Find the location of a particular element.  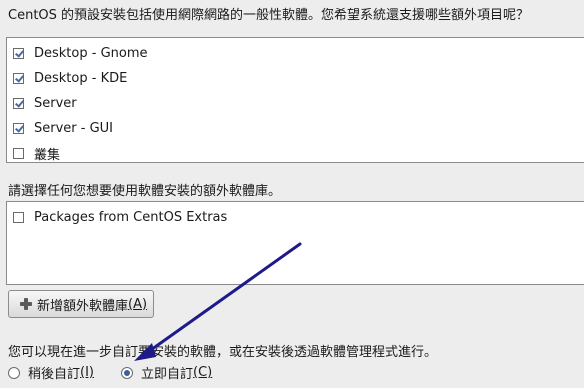

list-item-label: Server - GUI is located at coordinates (74, 128).